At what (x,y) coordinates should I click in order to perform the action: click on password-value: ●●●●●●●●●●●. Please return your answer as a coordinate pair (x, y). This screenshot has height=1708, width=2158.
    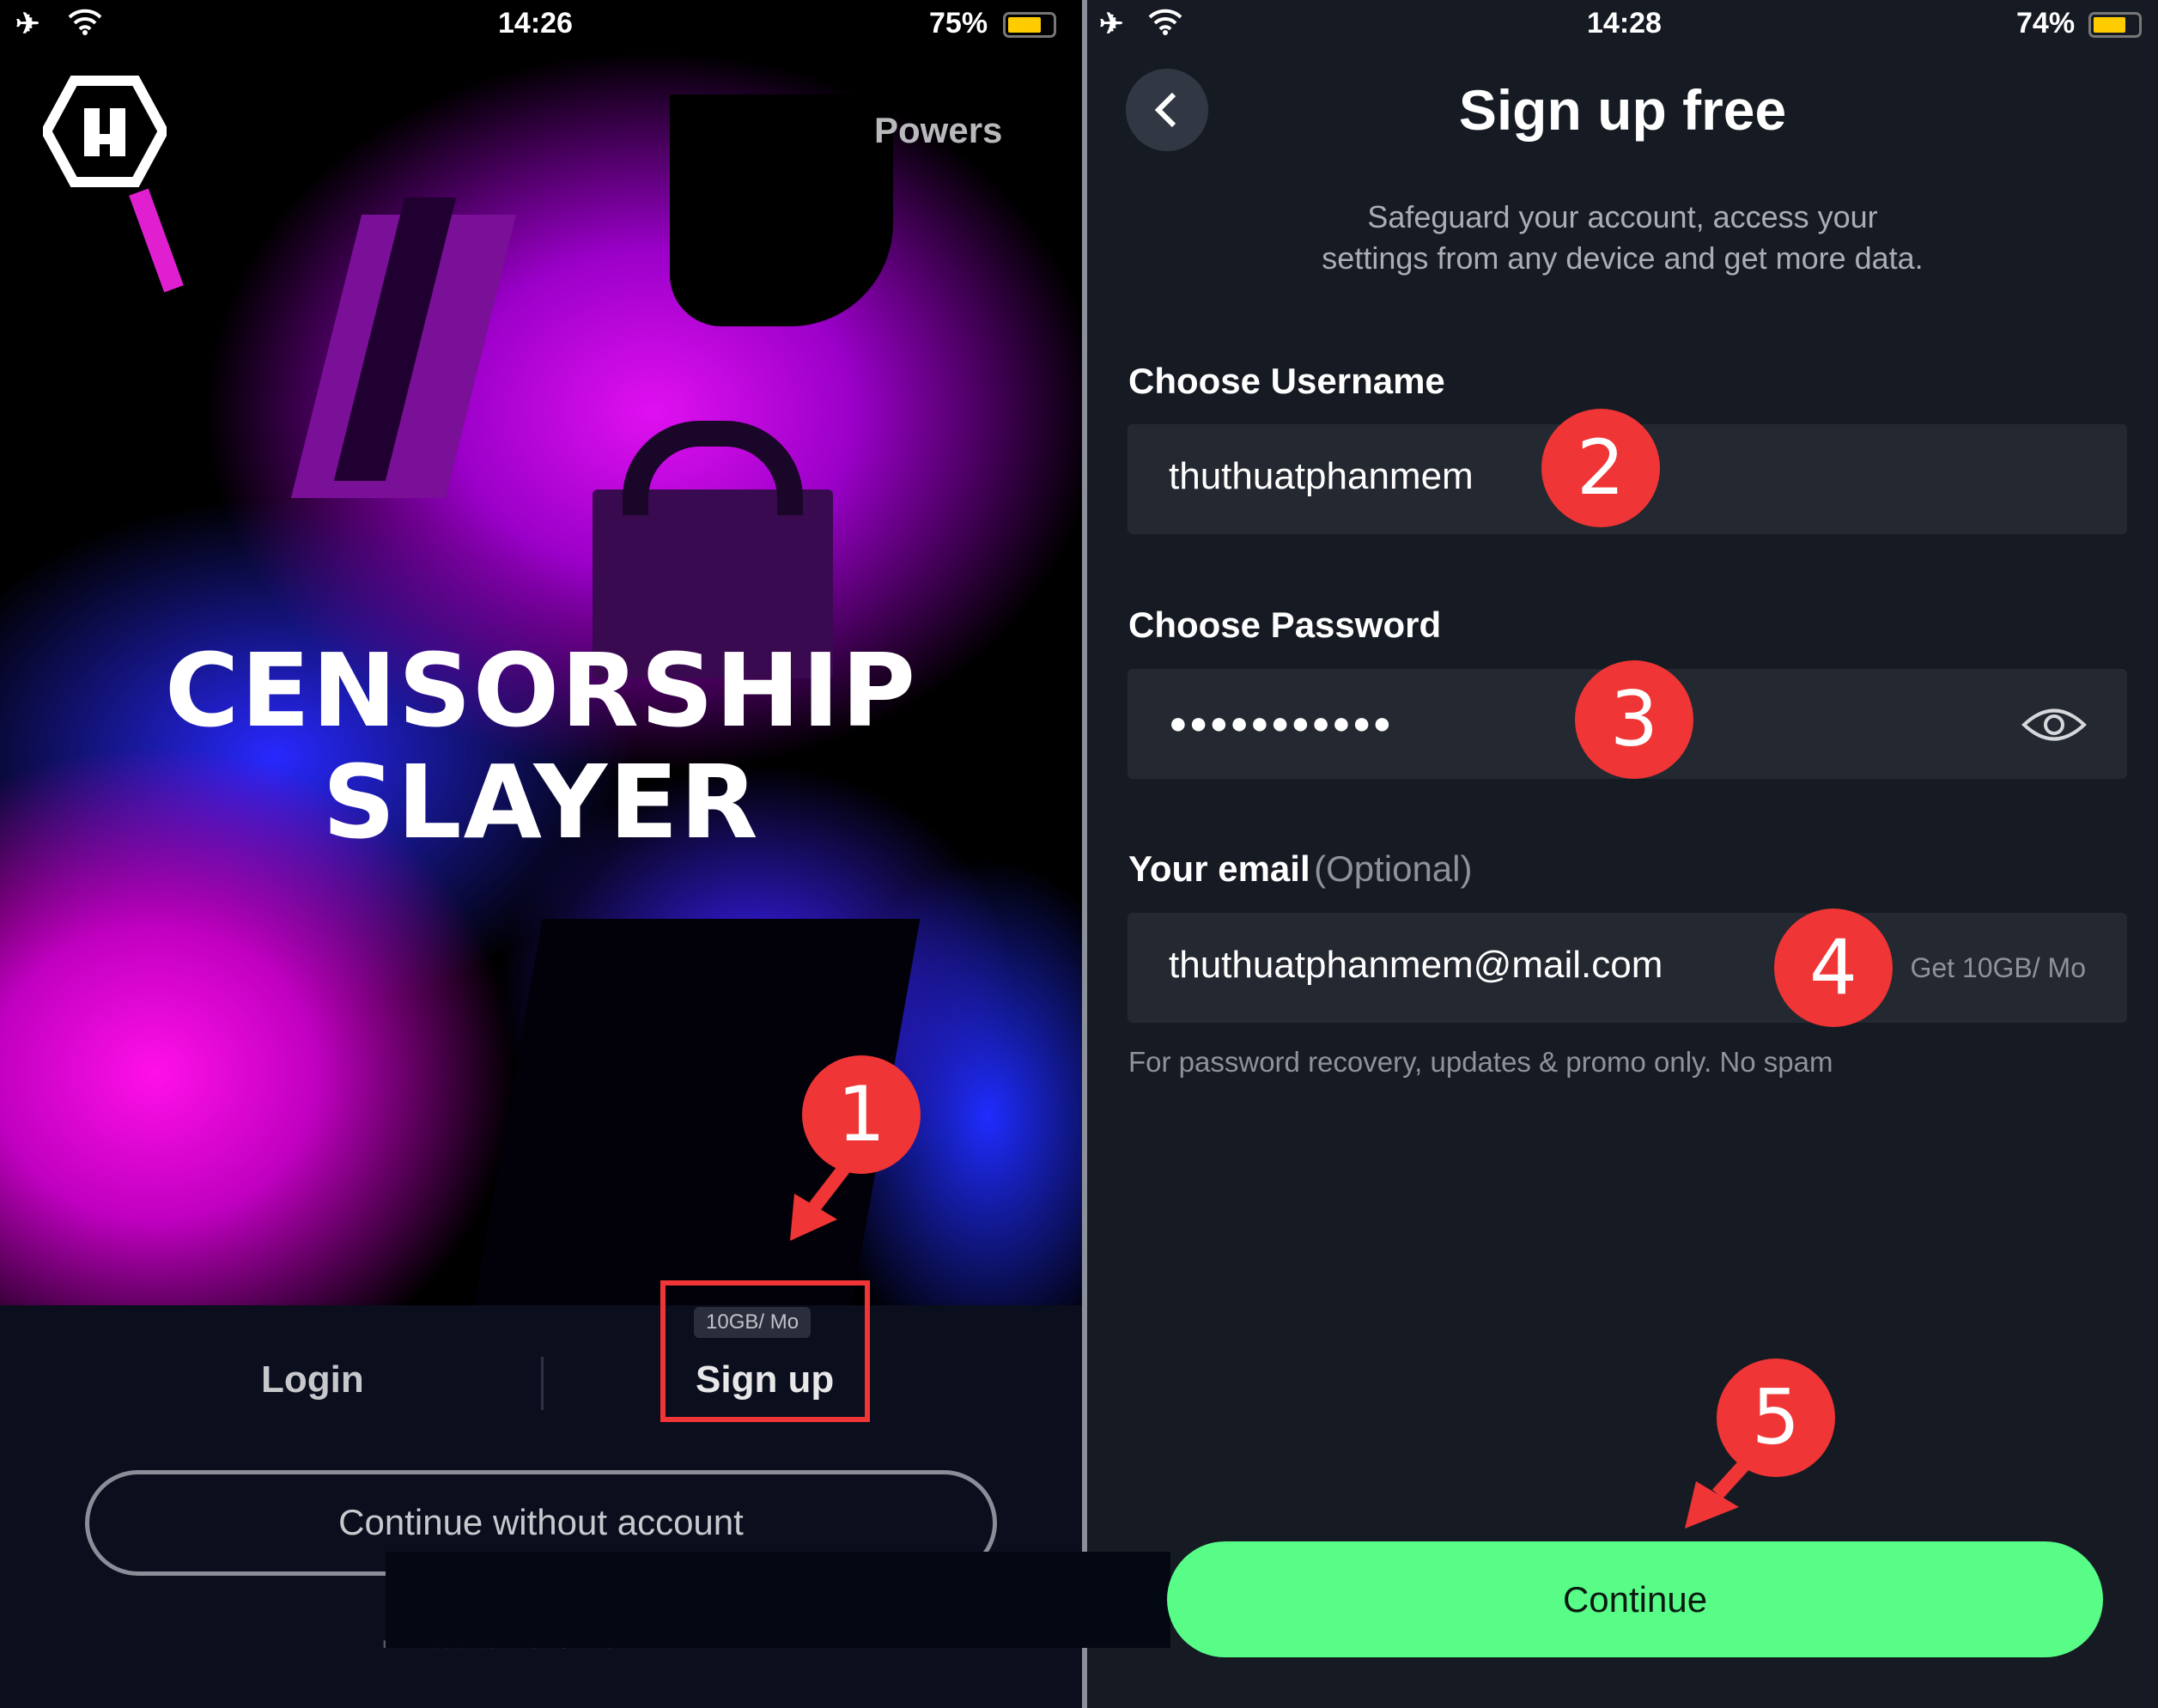
    Looking at the image, I should click on (1281, 722).